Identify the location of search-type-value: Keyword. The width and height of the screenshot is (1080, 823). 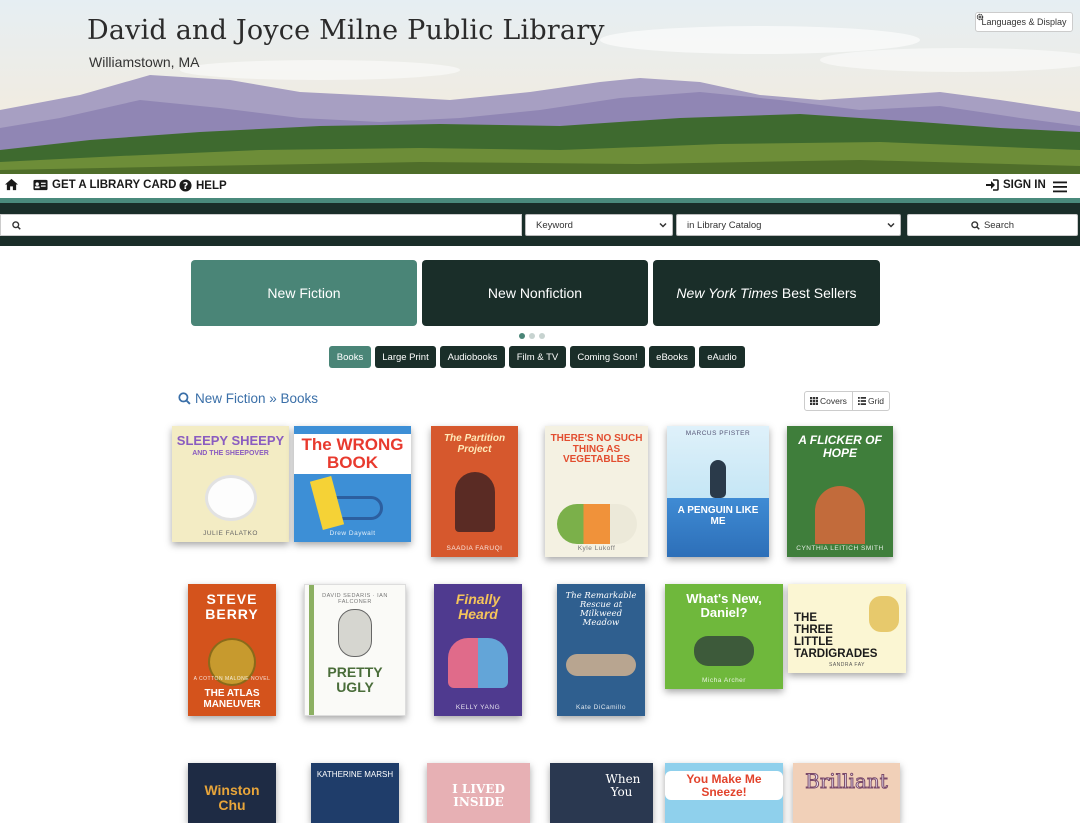
(554, 225).